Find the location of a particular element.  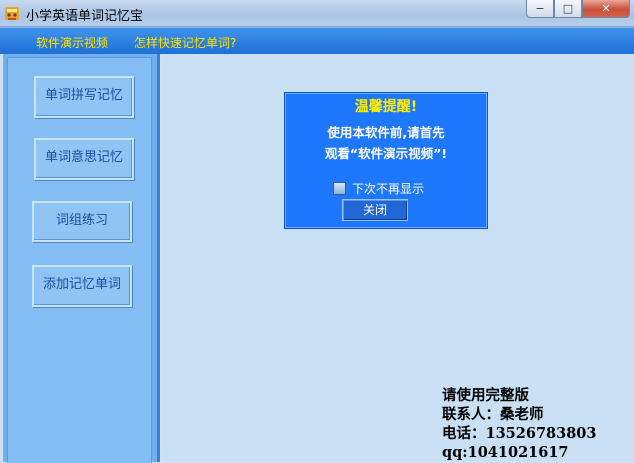

dialog-message-line1: 使用本软件前,请首先 is located at coordinates (386, 132).